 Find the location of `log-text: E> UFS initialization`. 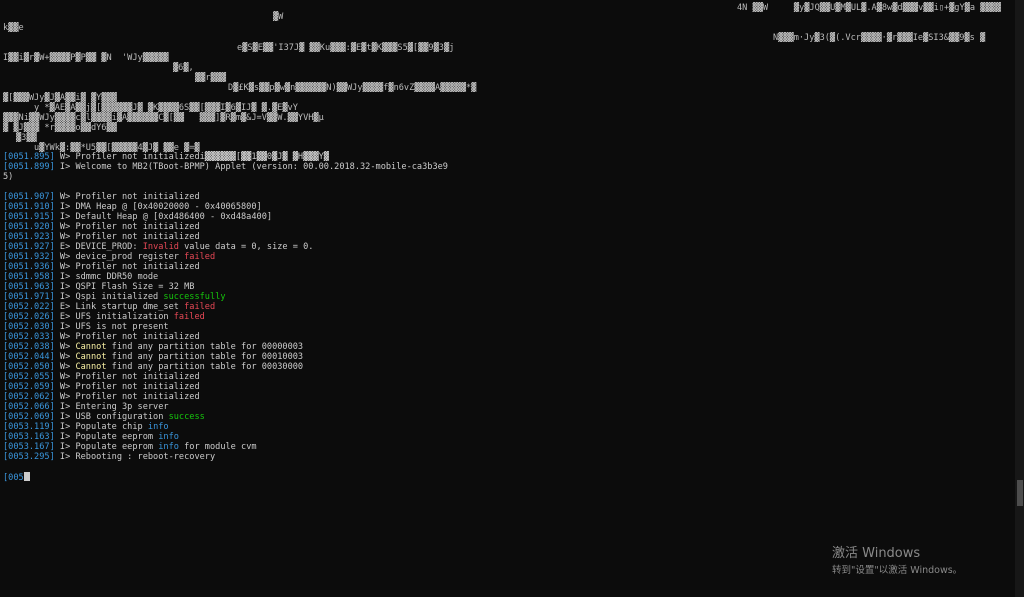

log-text: E> UFS initialization is located at coordinates (114, 317).